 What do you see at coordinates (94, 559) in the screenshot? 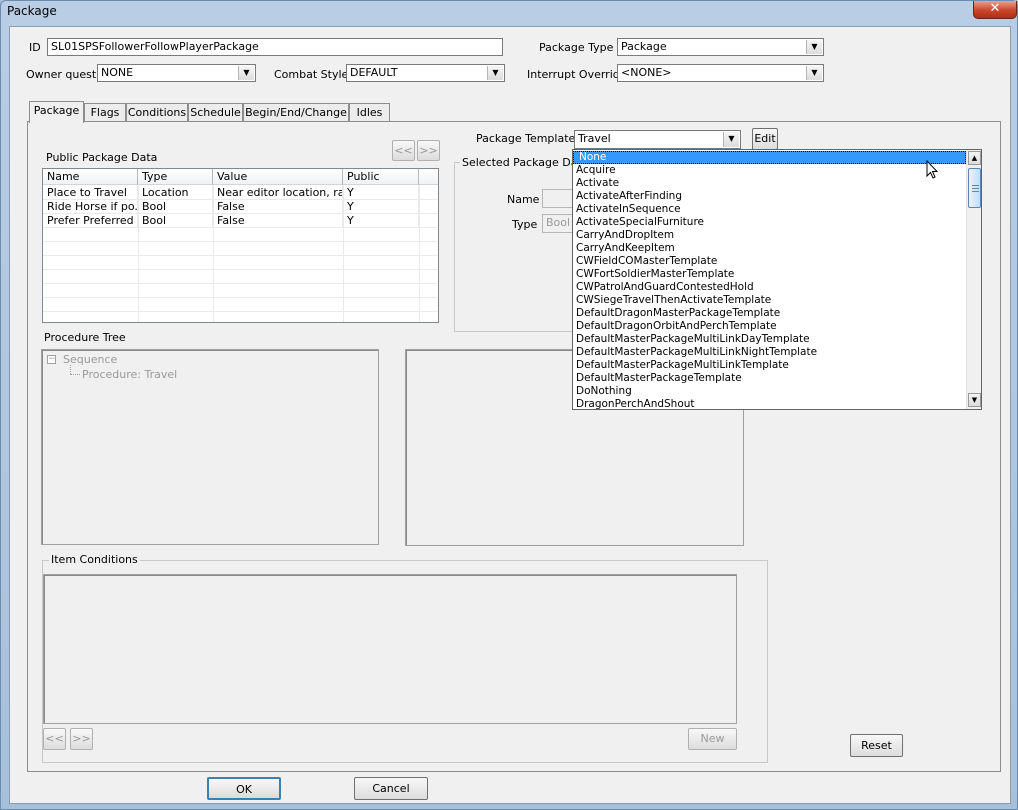
I see `item-conditions-label: Item Conditions` at bounding box center [94, 559].